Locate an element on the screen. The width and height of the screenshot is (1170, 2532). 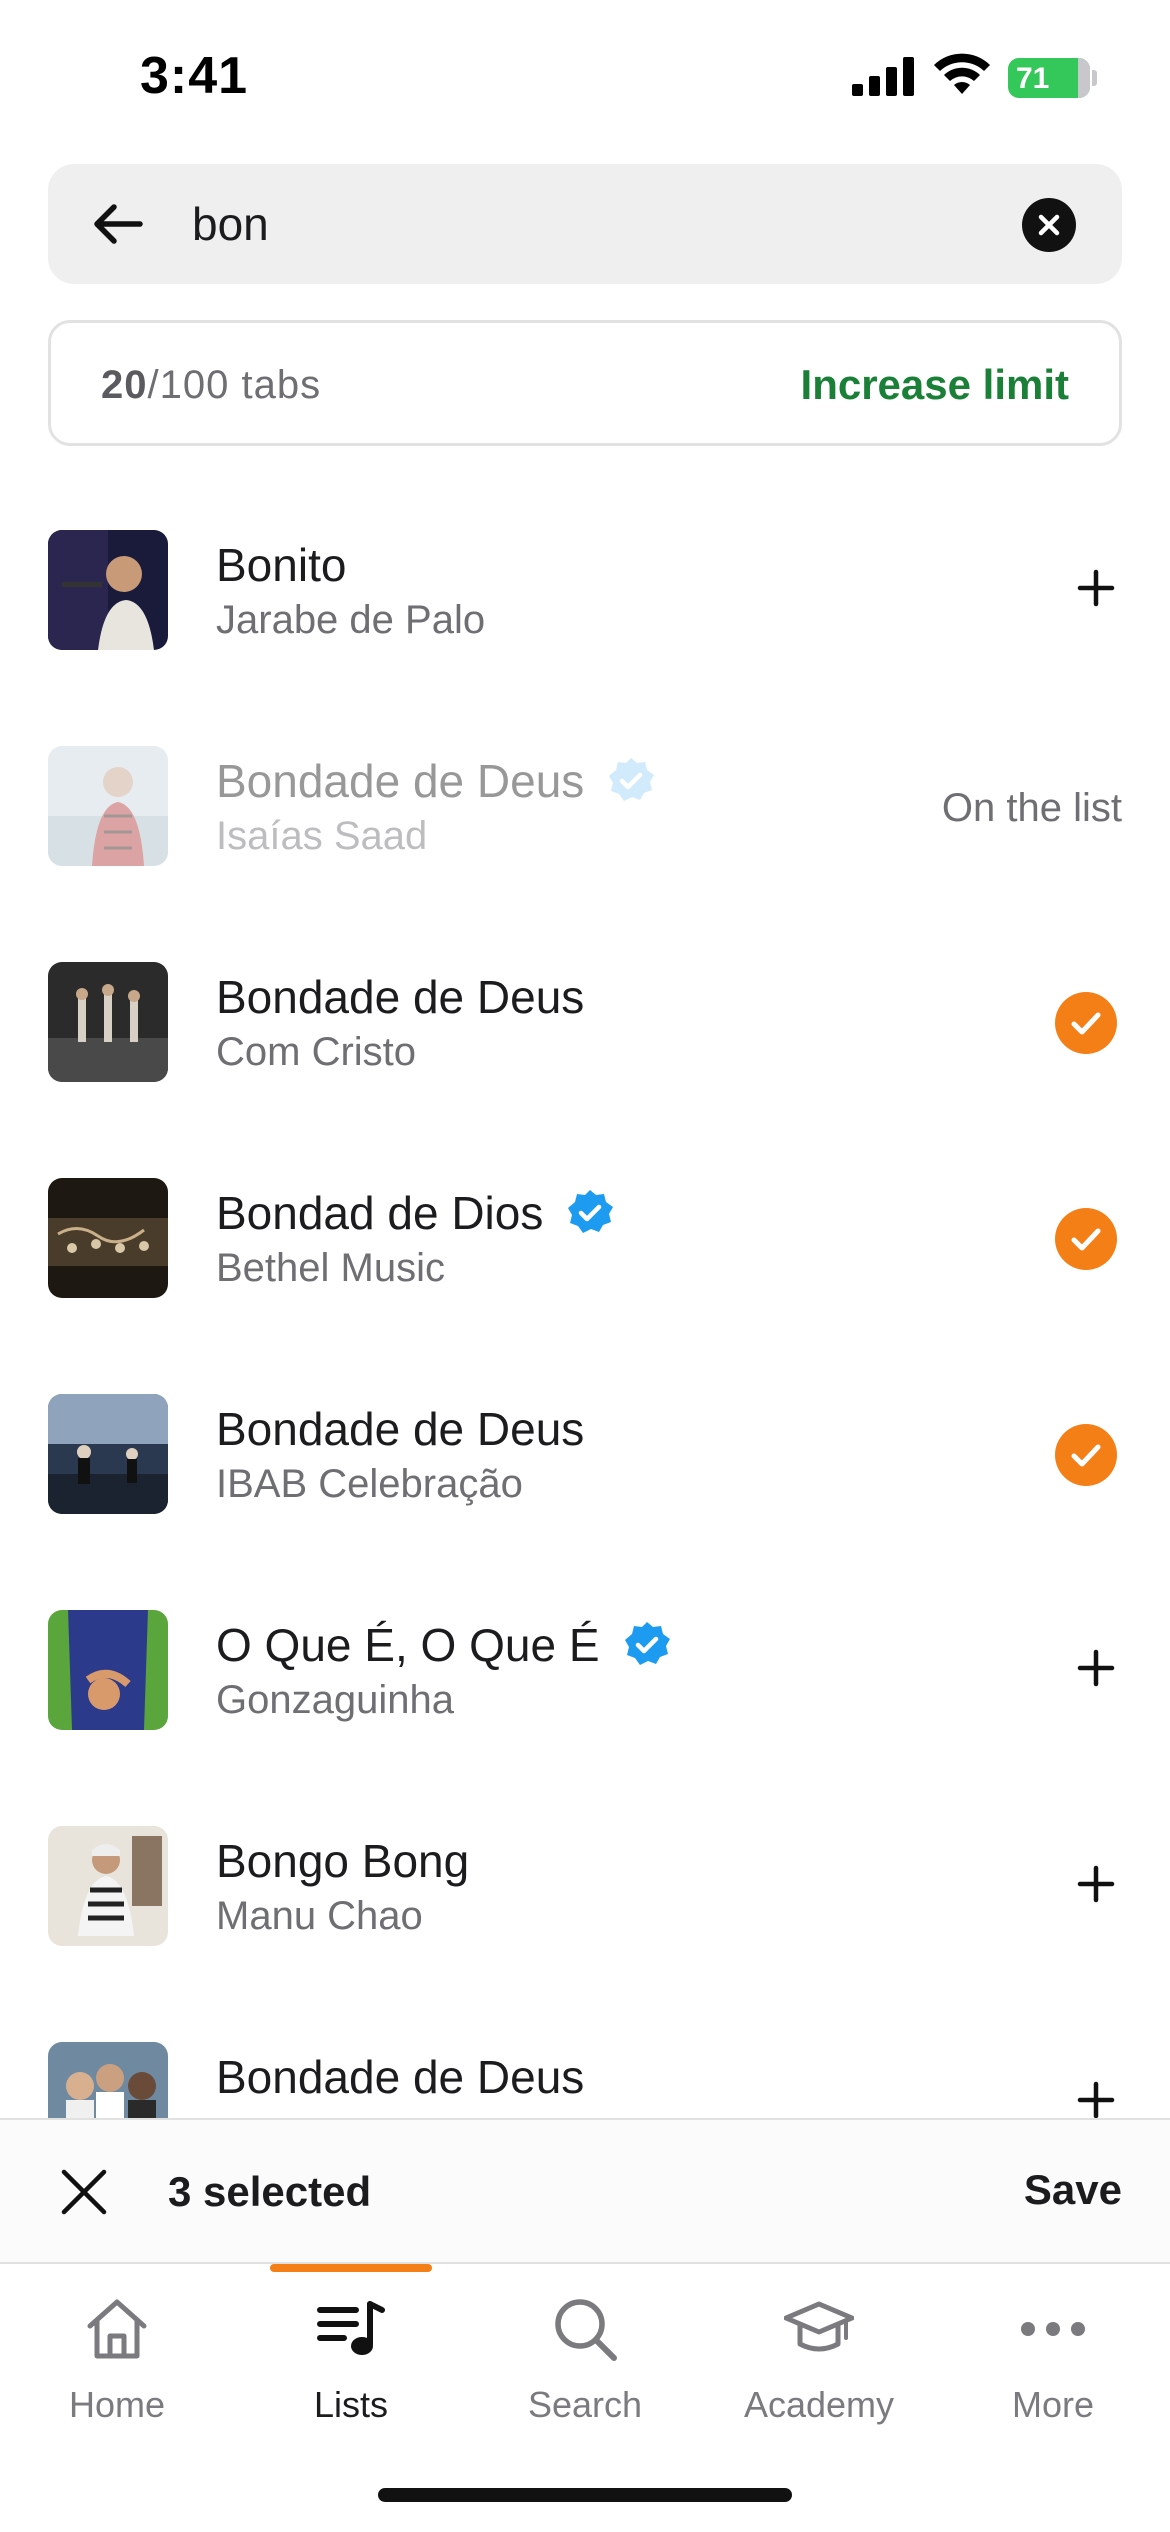
status-time: 3:41 is located at coordinates (194, 76).